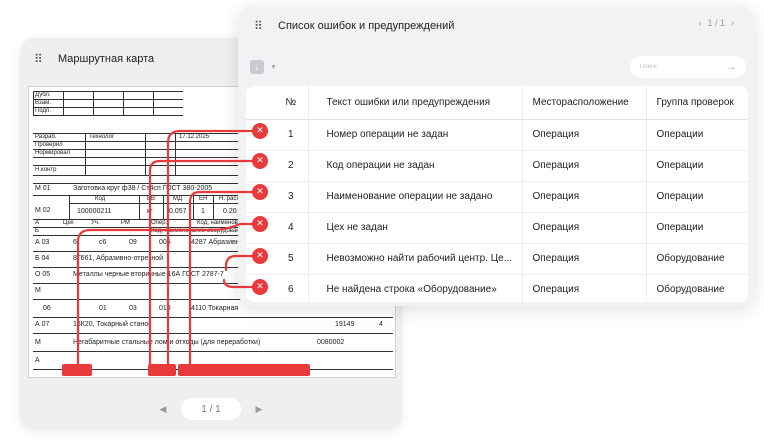  I want to click on m02-head-md: МД, so click(178, 199).